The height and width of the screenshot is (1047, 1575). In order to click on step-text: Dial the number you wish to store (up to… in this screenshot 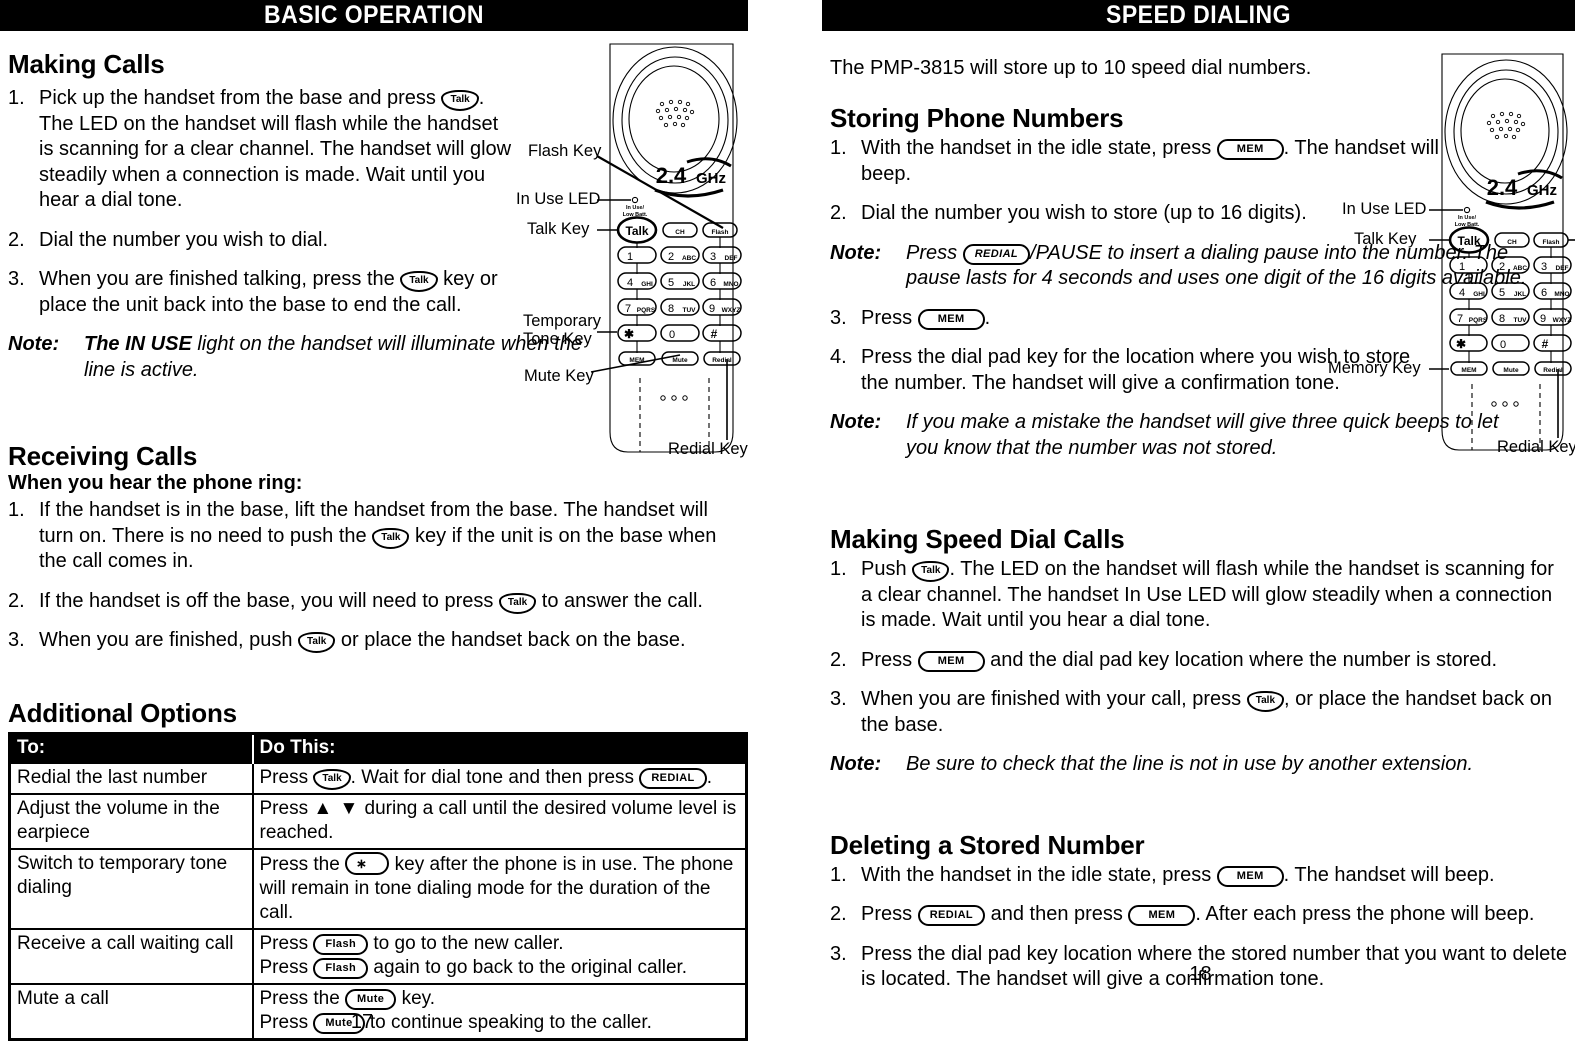, I will do `click(1084, 213)`.